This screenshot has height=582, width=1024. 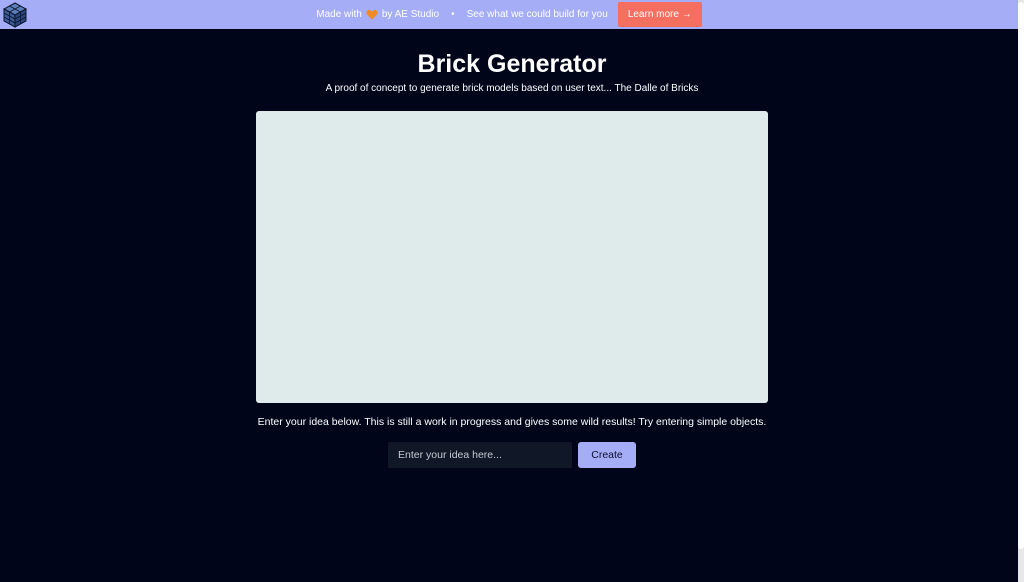 What do you see at coordinates (480, 455) in the screenshot?
I see `idea-input` at bounding box center [480, 455].